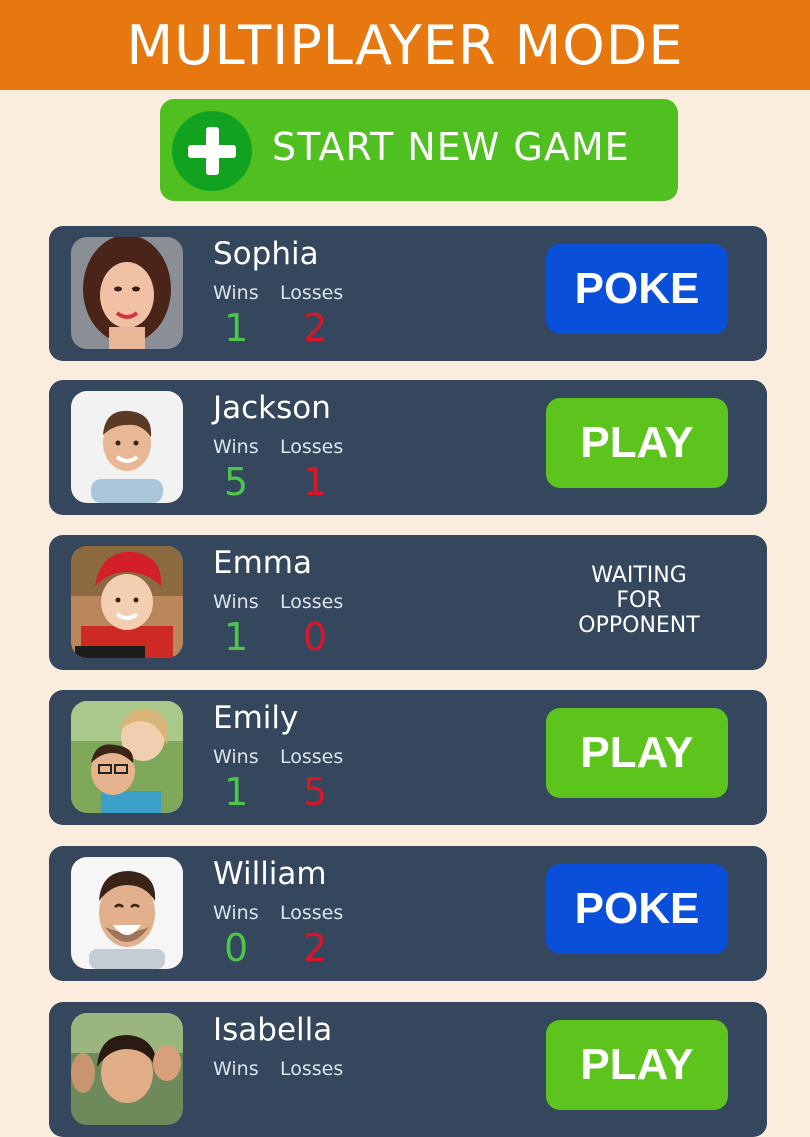 The image size is (810, 1137). Describe the element at coordinates (266, 254) in the screenshot. I see `player-name: Sophia` at that location.